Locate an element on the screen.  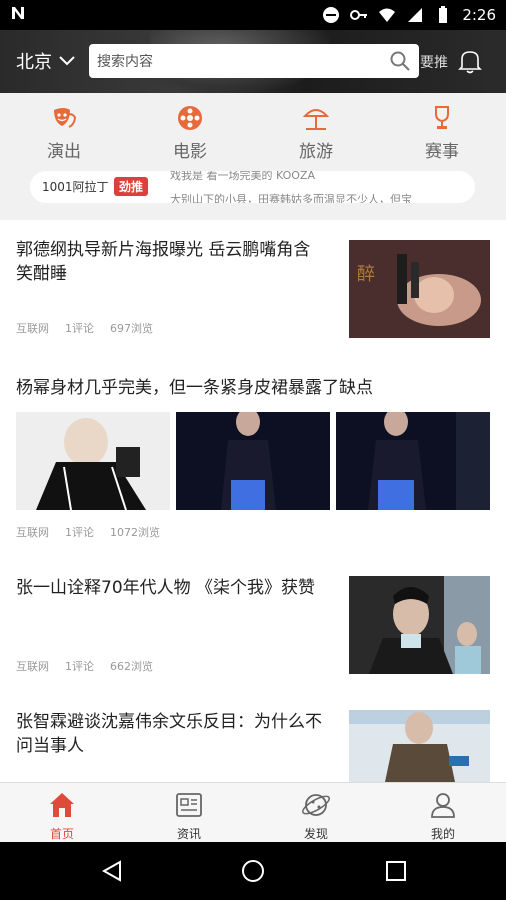
ticker-source: 1001阿拉丁 is located at coordinates (75, 187).